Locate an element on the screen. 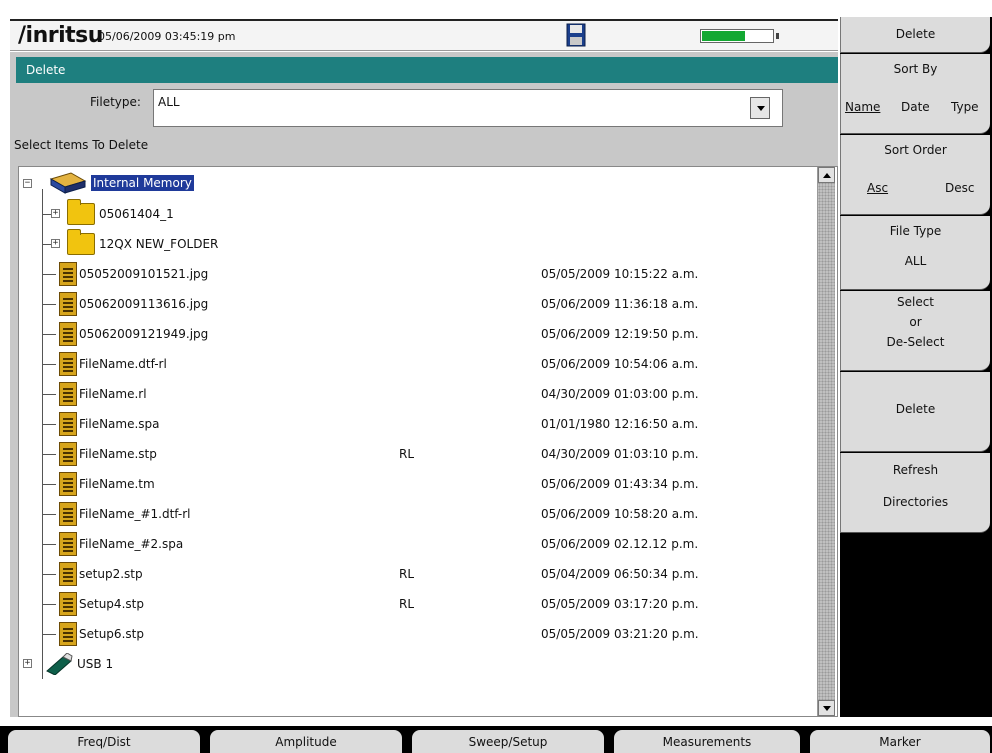  refresh-label: Refresh is located at coordinates (915, 470).